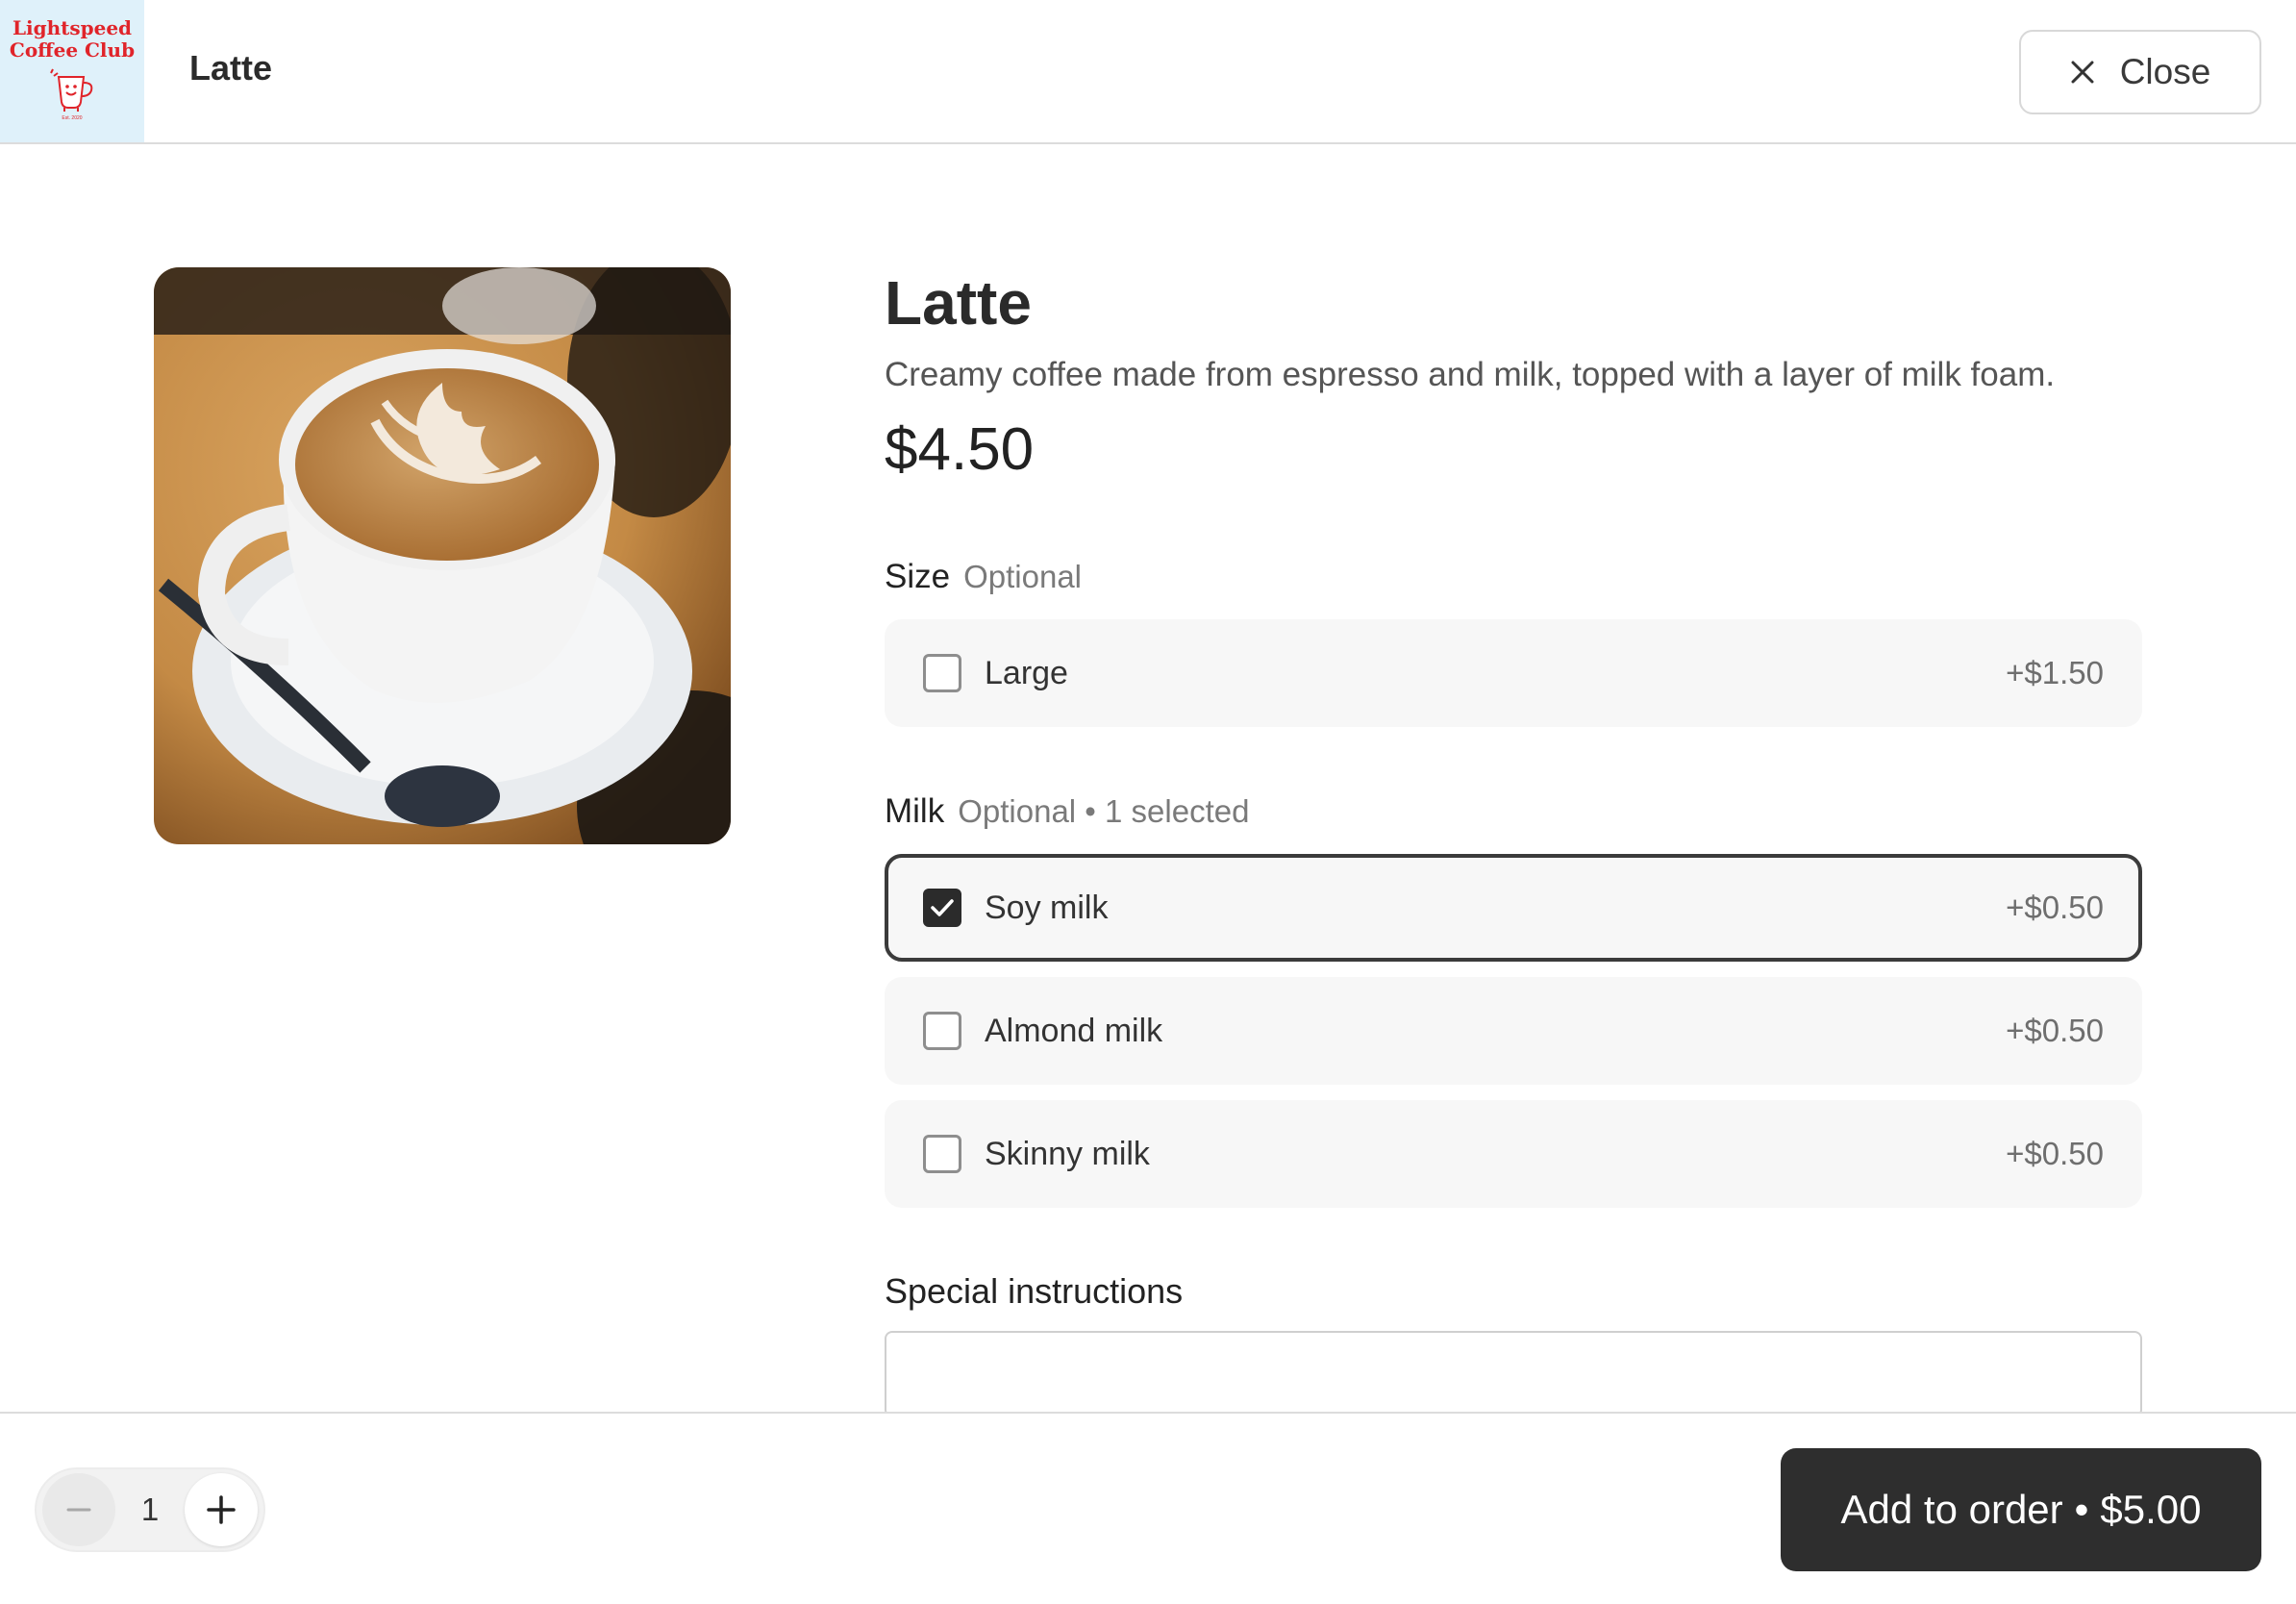 This screenshot has width=2296, height=1604. What do you see at coordinates (1513, 1154) in the screenshot?
I see `option-skinny-milk: Skinny milk +$0.50` at bounding box center [1513, 1154].